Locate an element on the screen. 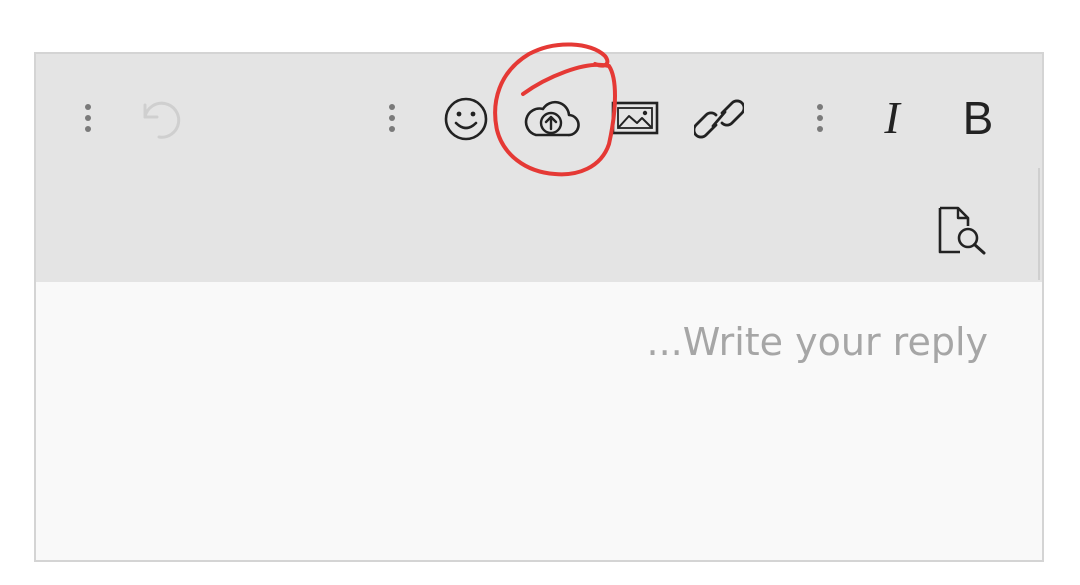 Image resolution: width=1080 pixels, height=585 pixels. document-search-icon is located at coordinates (962, 230).